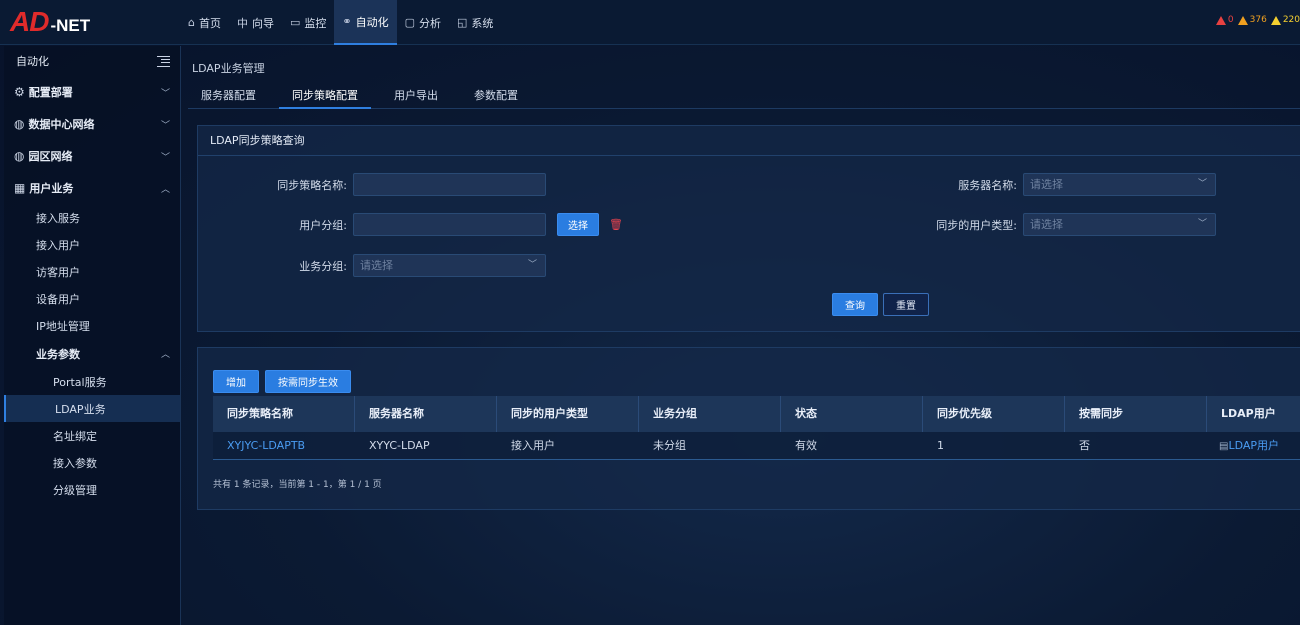 This screenshot has height=625, width=1300. I want to click on query-actions: 查询 重置, so click(880, 304).